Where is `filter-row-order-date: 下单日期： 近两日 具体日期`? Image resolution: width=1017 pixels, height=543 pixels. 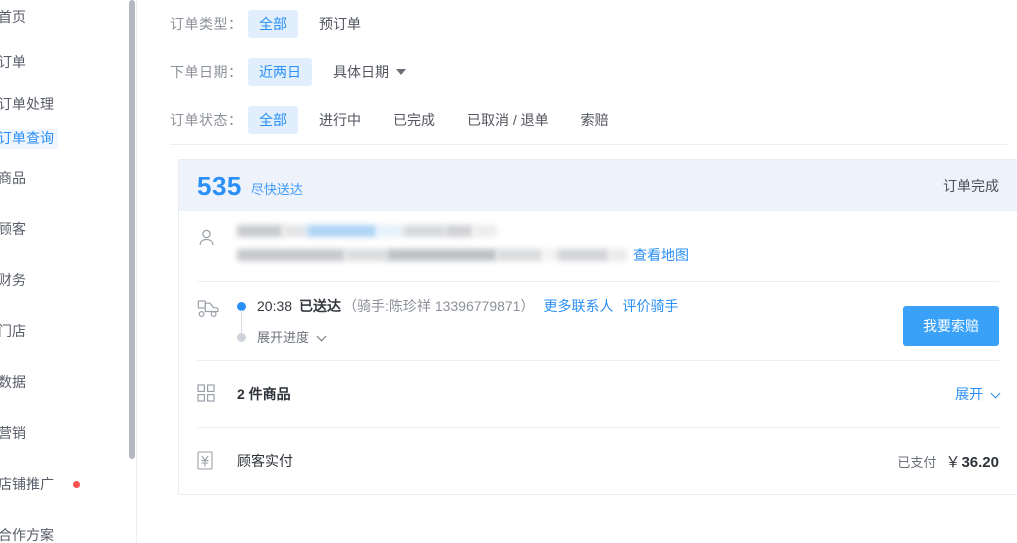 filter-row-order-date: 下单日期： 近两日 具体日期 is located at coordinates (593, 72).